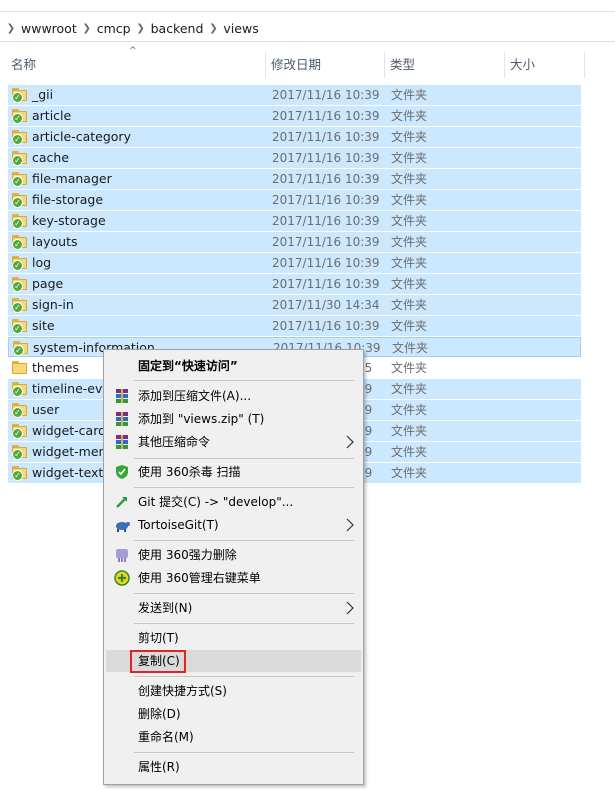 The height and width of the screenshot is (790, 615). Describe the element at coordinates (199, 578) in the screenshot. I see `menu-item-label: 使用 360管理右键菜单` at that location.